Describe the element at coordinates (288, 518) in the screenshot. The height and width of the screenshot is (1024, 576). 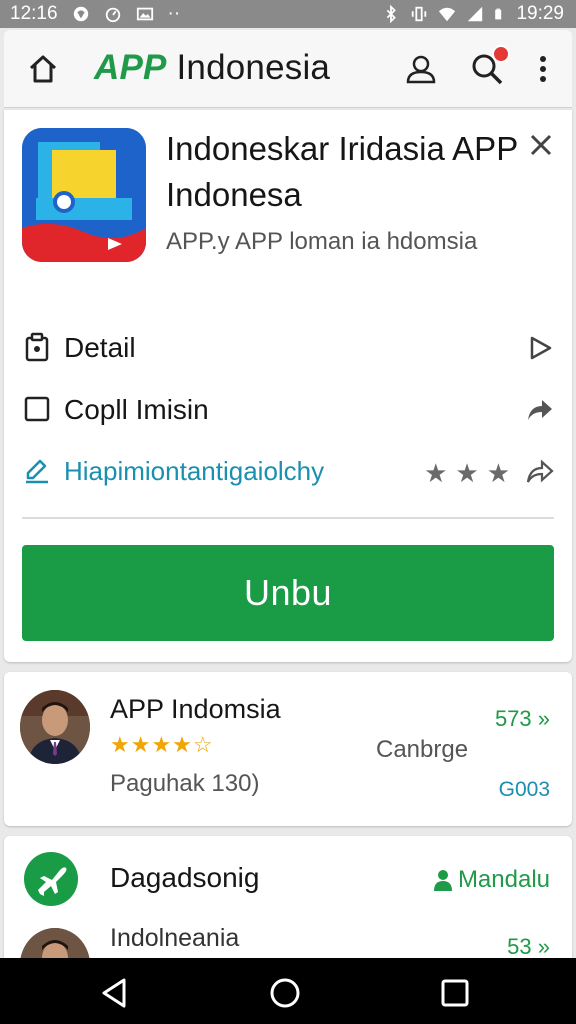
I see `divider` at that location.